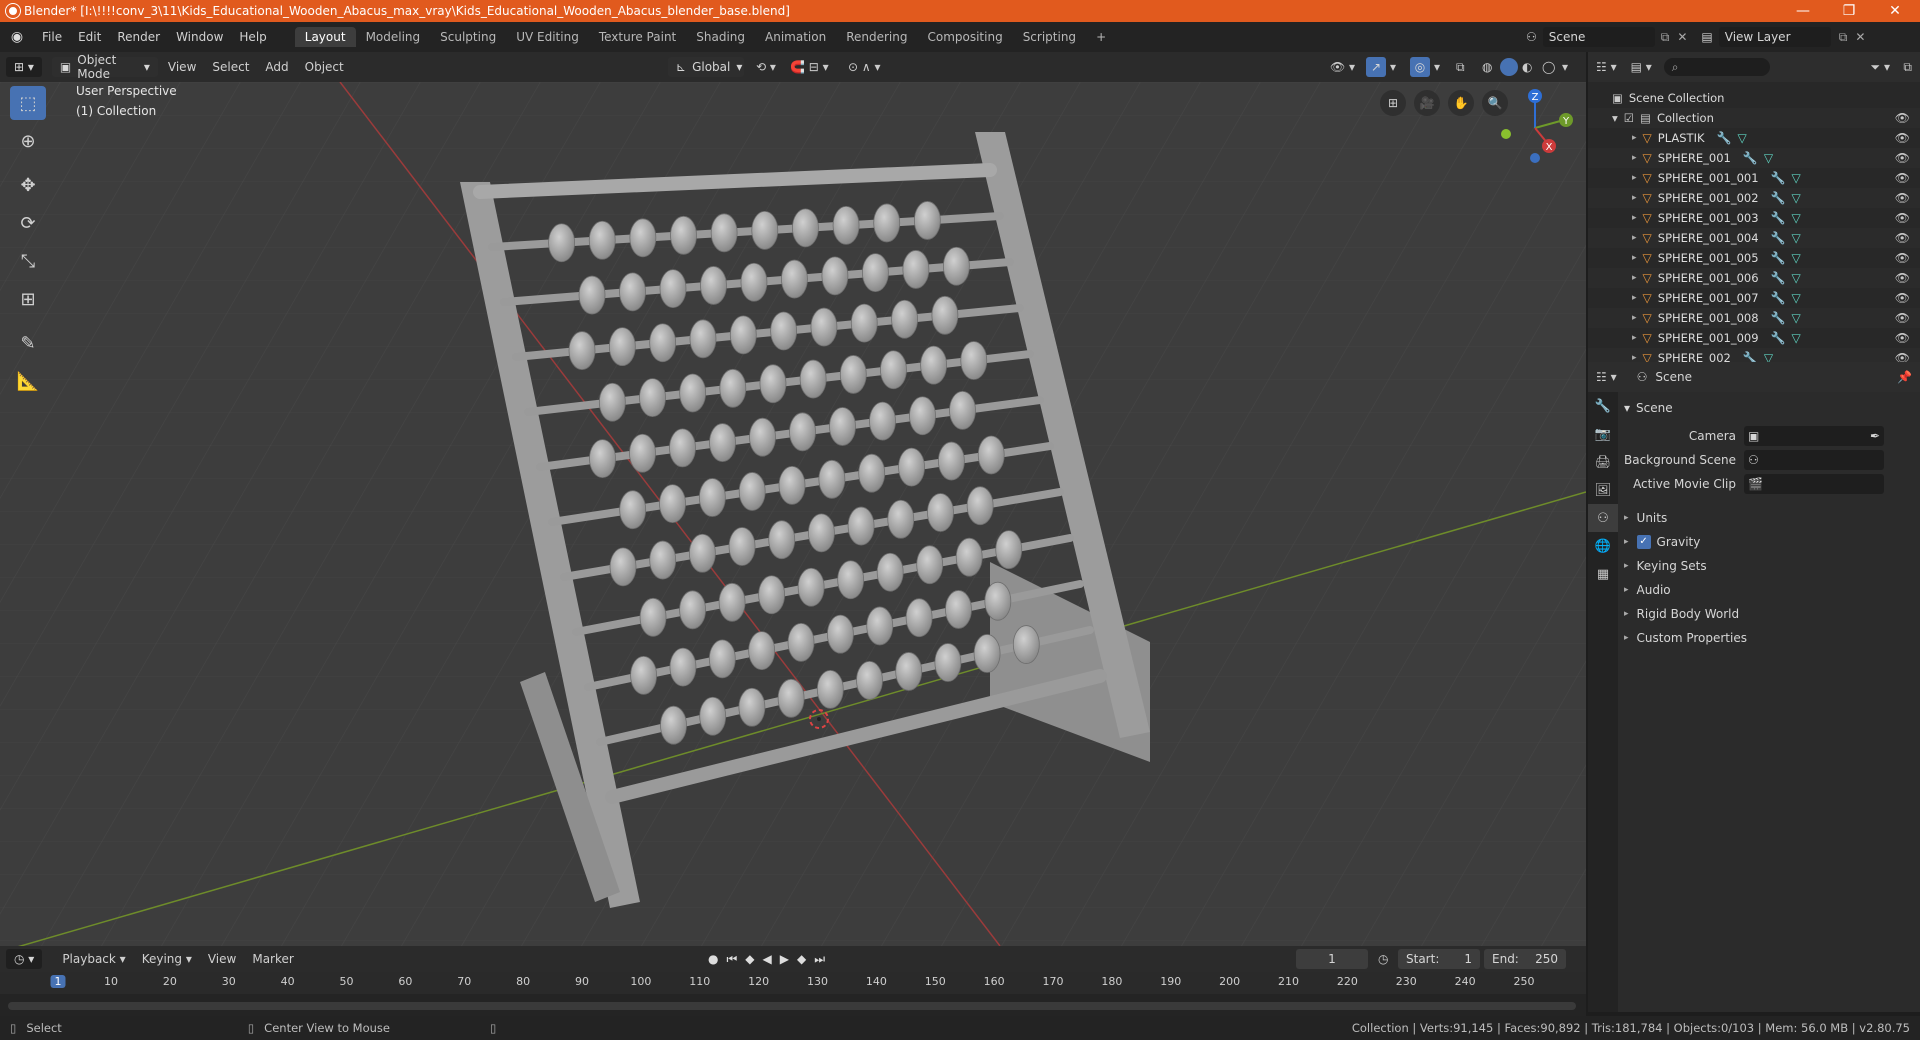 Image resolution: width=1920 pixels, height=1040 pixels. Describe the element at coordinates (1754, 238) in the screenshot. I see `outliner-item: ▸ ▽ SPHERE_001_004 🔧 ▽ 👁` at that location.